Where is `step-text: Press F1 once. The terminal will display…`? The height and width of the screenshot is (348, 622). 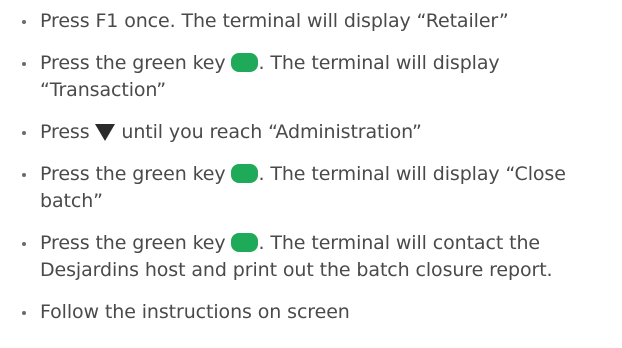 step-text: Press F1 once. The terminal will display… is located at coordinates (274, 21).